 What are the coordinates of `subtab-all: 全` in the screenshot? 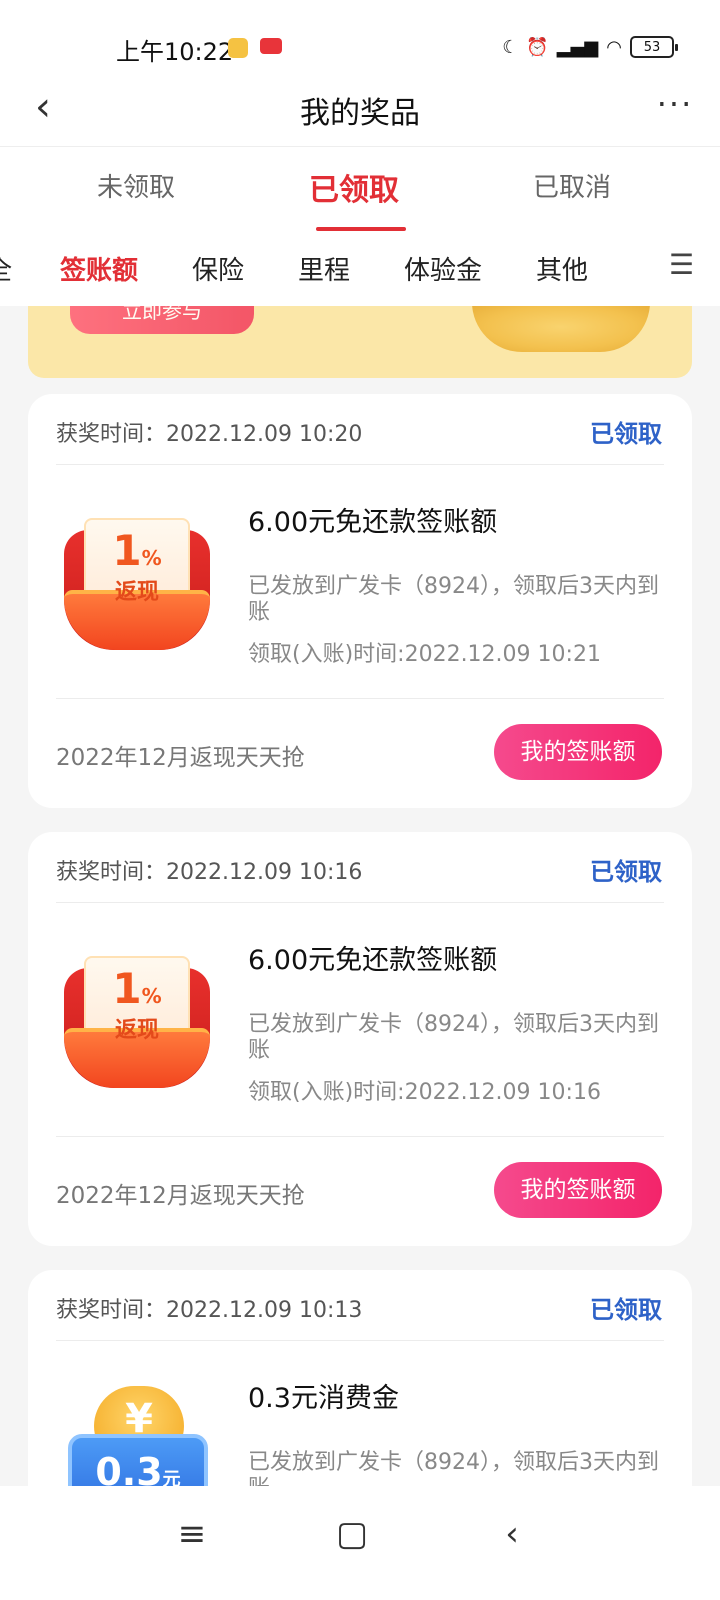 It's located at (6, 268).